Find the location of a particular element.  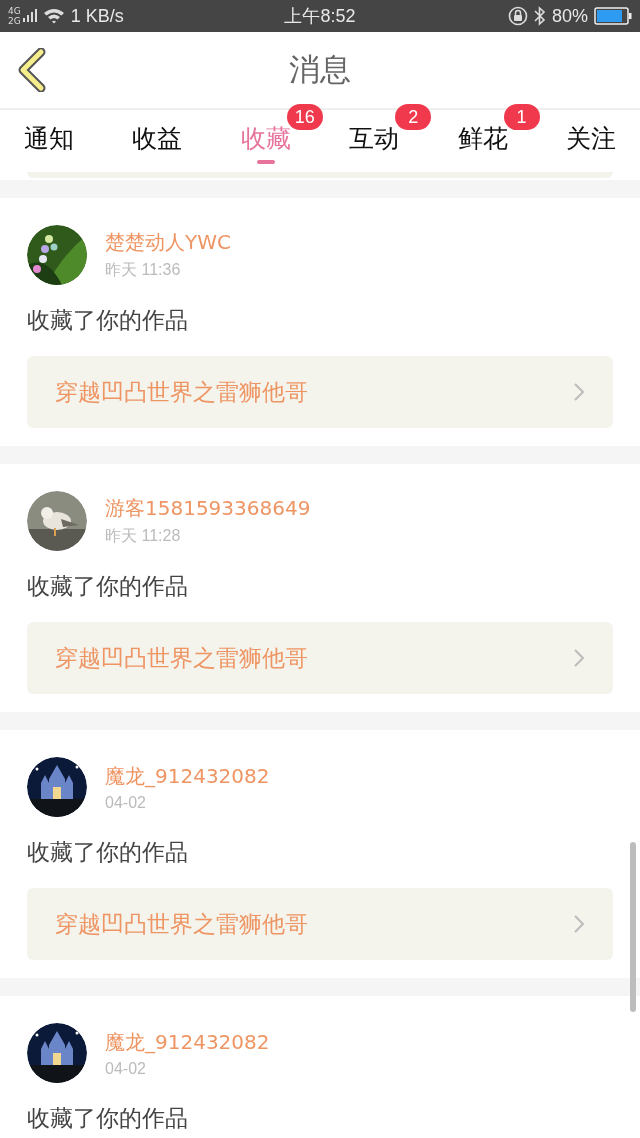

tab: 关注 is located at coordinates (590, 141).